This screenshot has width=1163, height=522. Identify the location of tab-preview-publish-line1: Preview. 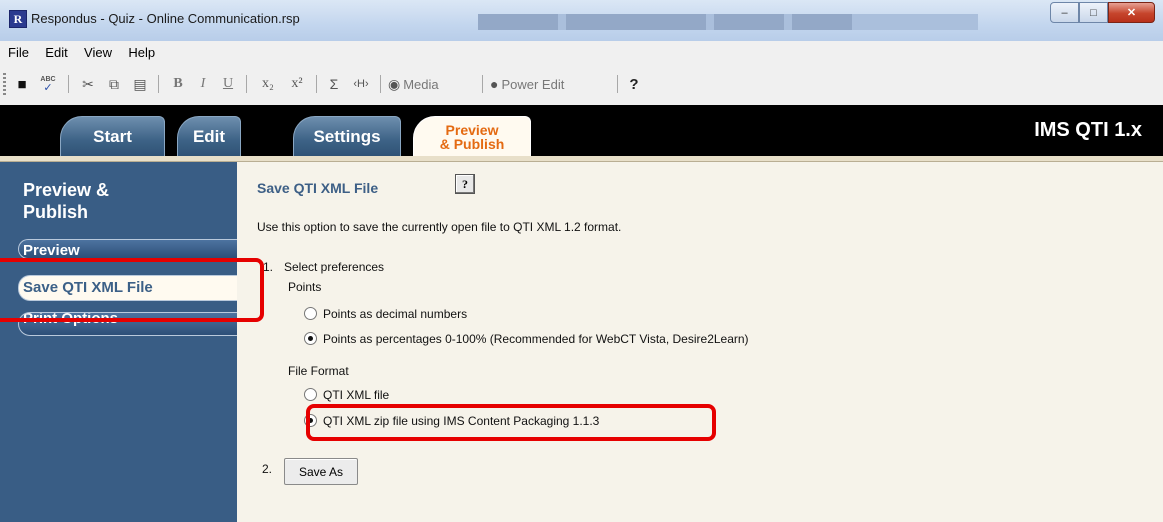
(472, 129).